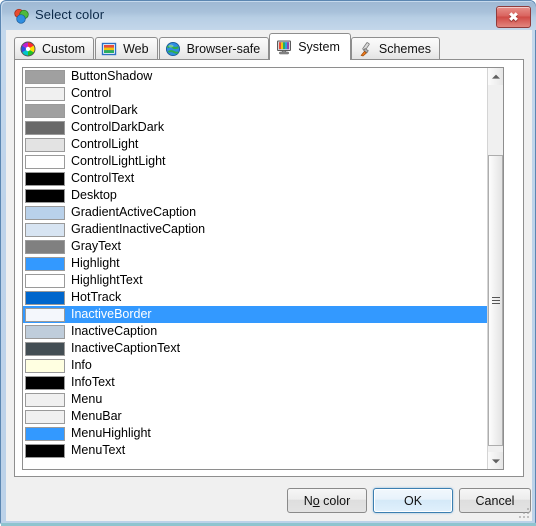 The height and width of the screenshot is (526, 536). Describe the element at coordinates (94, 195) in the screenshot. I see `list-item-label: Desktop` at that location.